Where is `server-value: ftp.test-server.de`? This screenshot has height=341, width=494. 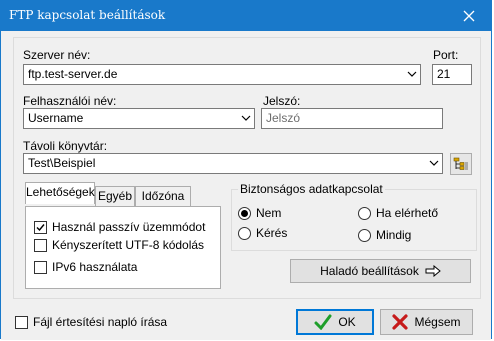 server-value: ftp.test-server.de is located at coordinates (73, 74).